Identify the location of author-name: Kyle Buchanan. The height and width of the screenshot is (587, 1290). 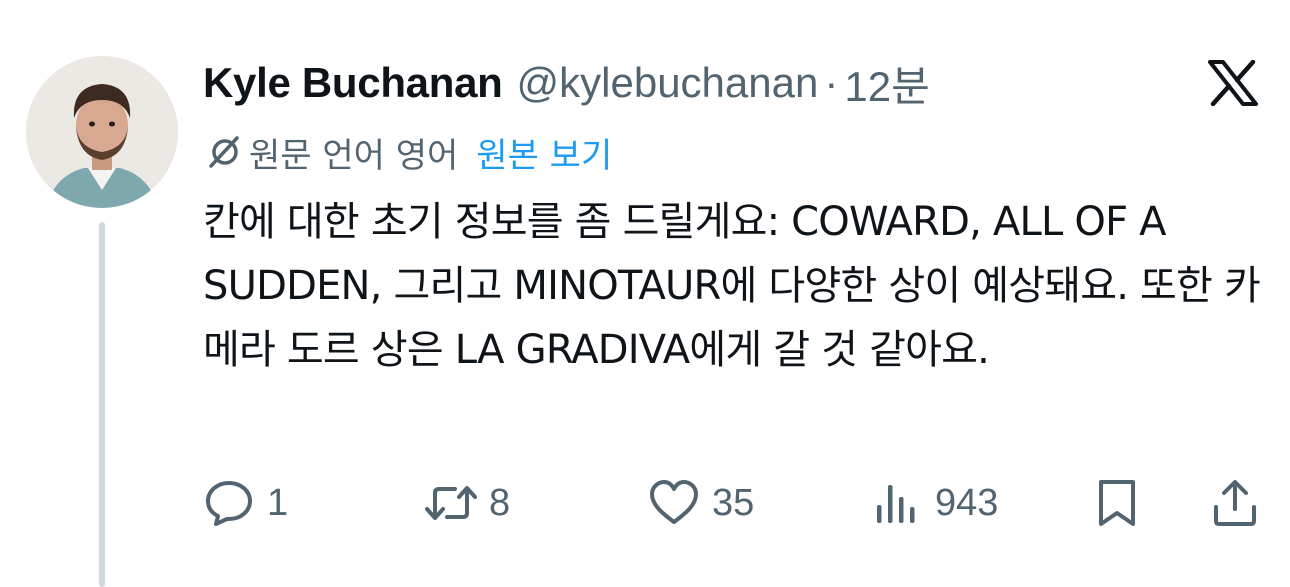
(353, 83).